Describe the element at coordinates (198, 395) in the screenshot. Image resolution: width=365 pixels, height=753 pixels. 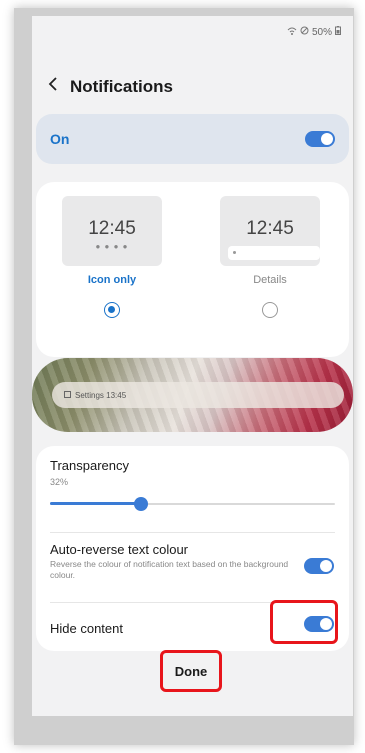
I see `notification-preview-pill: Settings 13:45` at that location.